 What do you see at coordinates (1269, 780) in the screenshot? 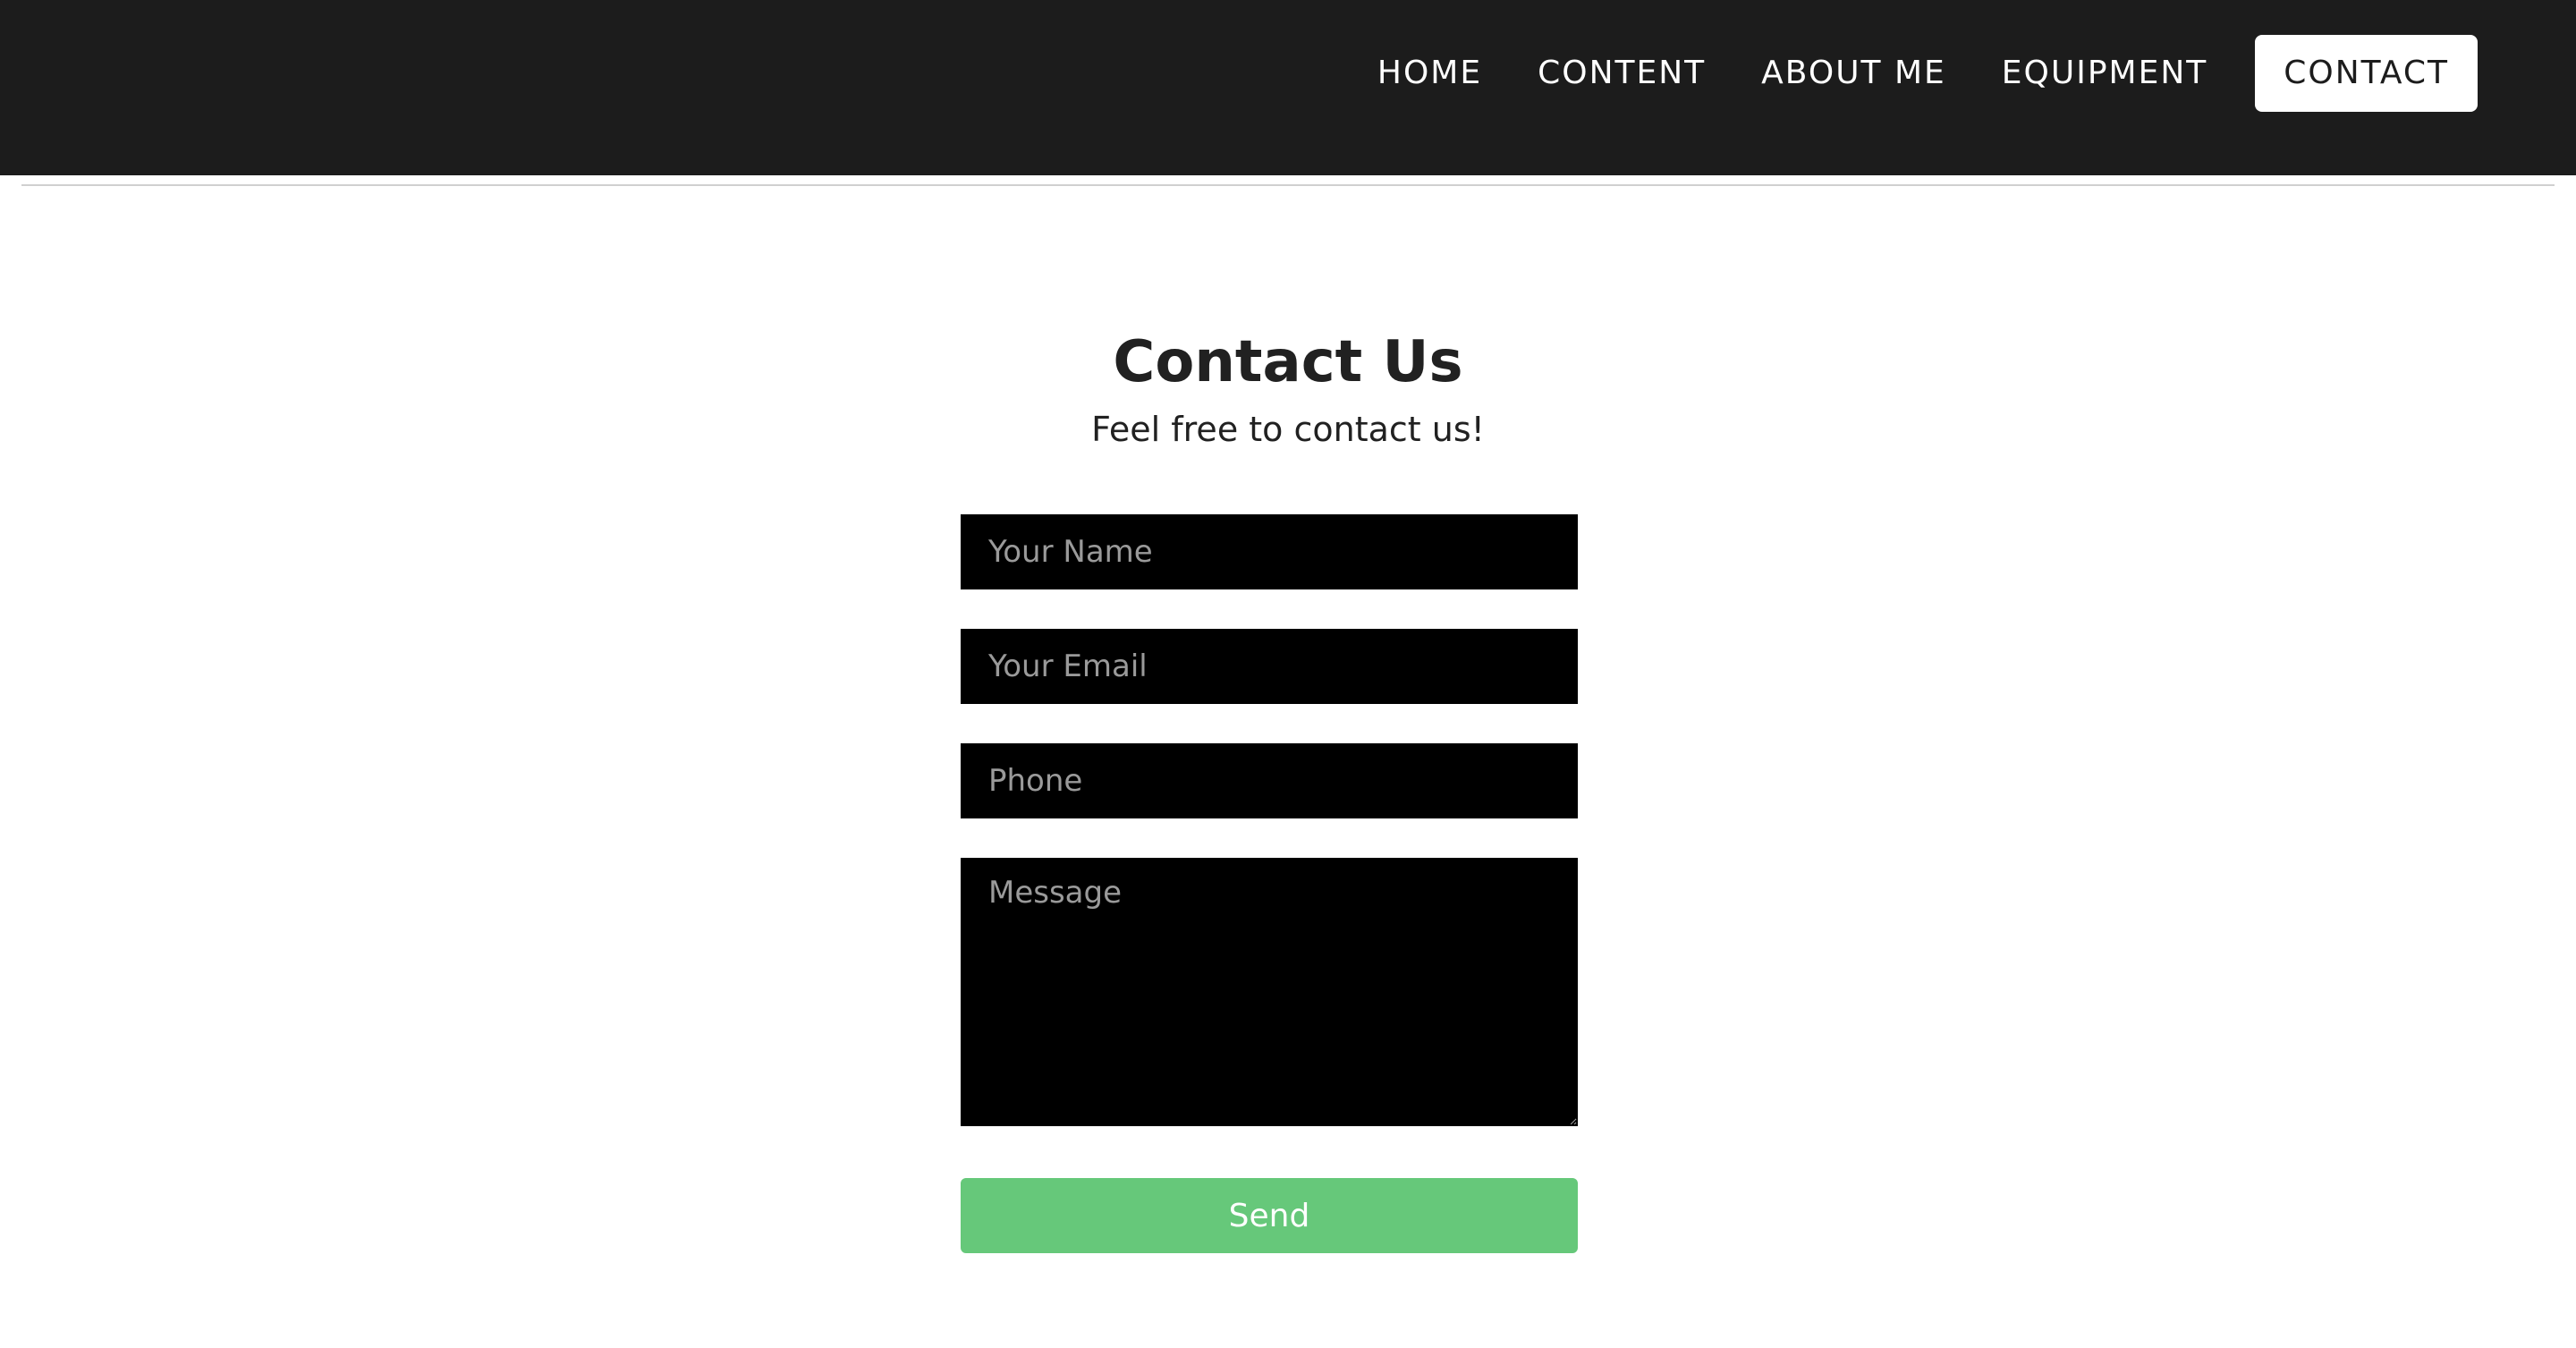
I see `phone-input` at bounding box center [1269, 780].